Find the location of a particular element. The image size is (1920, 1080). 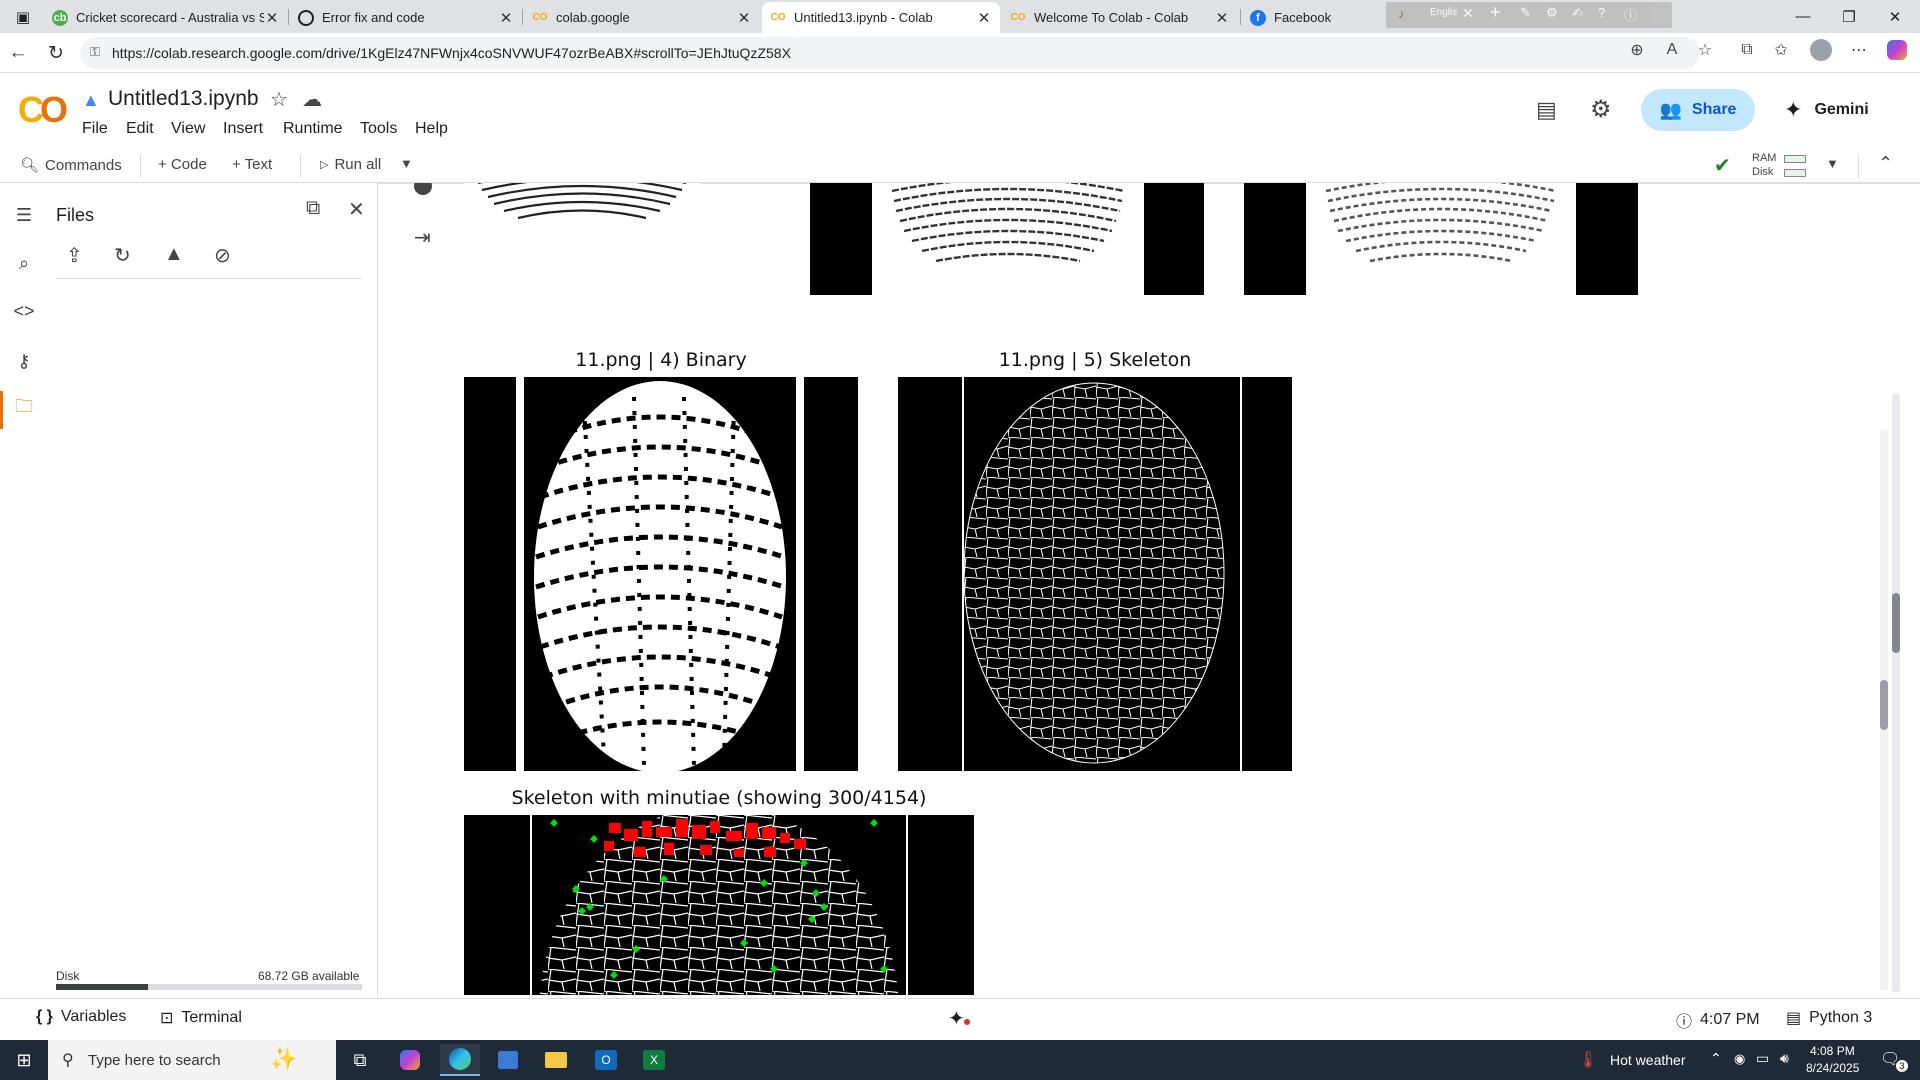

notification-count-badge: 3 is located at coordinates (1902, 1066).